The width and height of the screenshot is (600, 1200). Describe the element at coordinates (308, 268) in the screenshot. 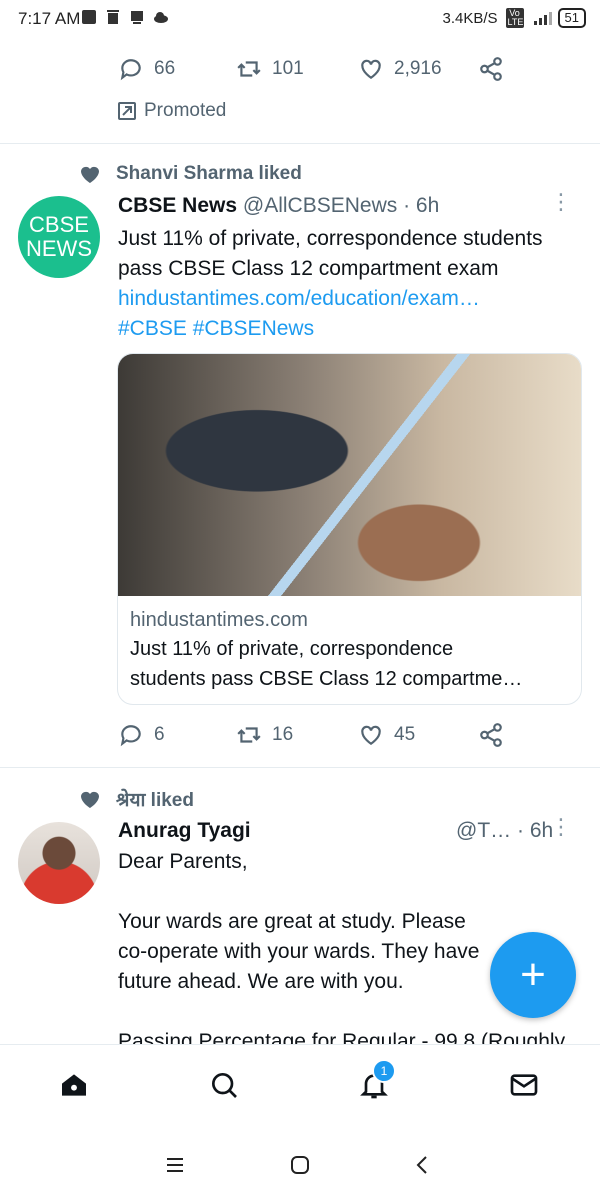

I see `tweet-text-line: pass CBSE Class 12 compartment exam` at that location.